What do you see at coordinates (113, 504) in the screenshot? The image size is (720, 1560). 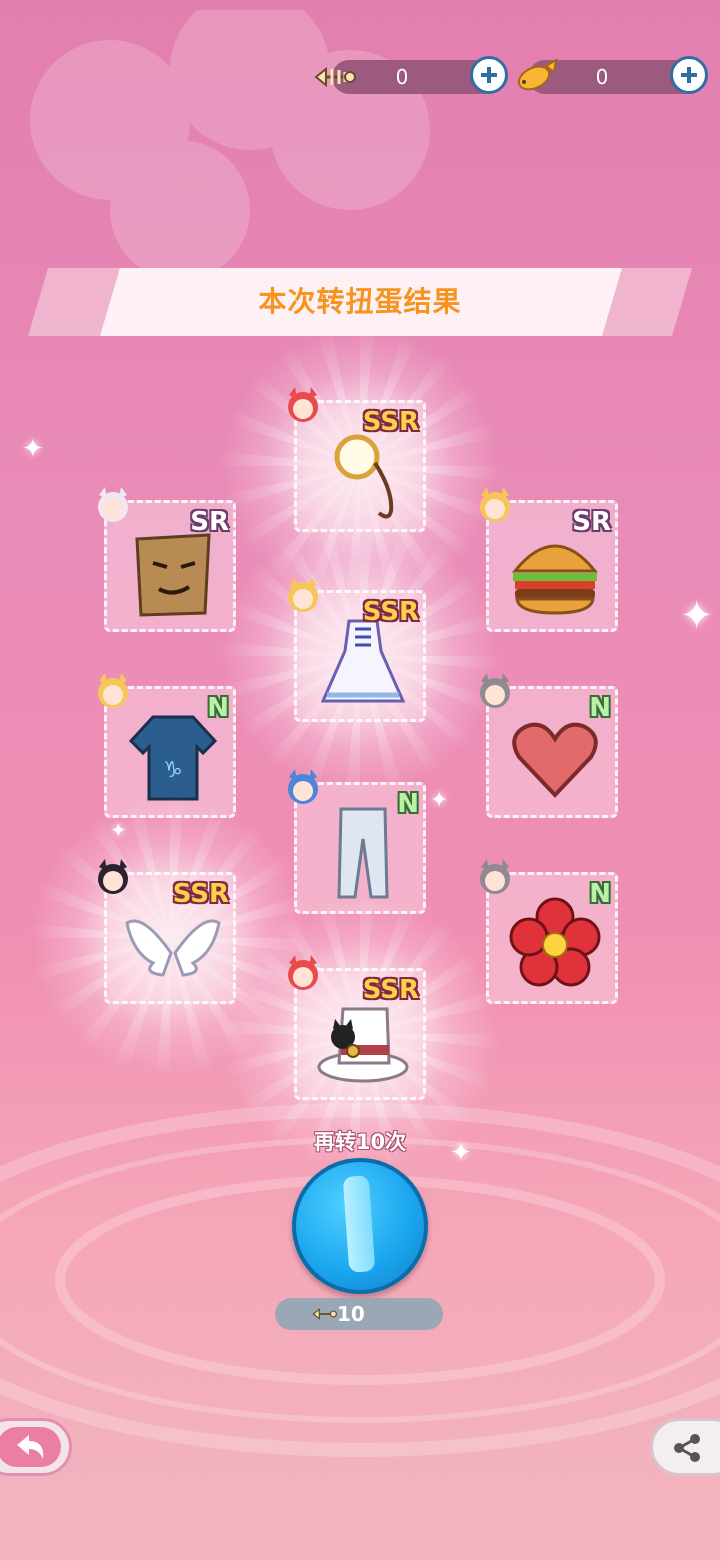 I see `white-hair-girl-avatar` at bounding box center [113, 504].